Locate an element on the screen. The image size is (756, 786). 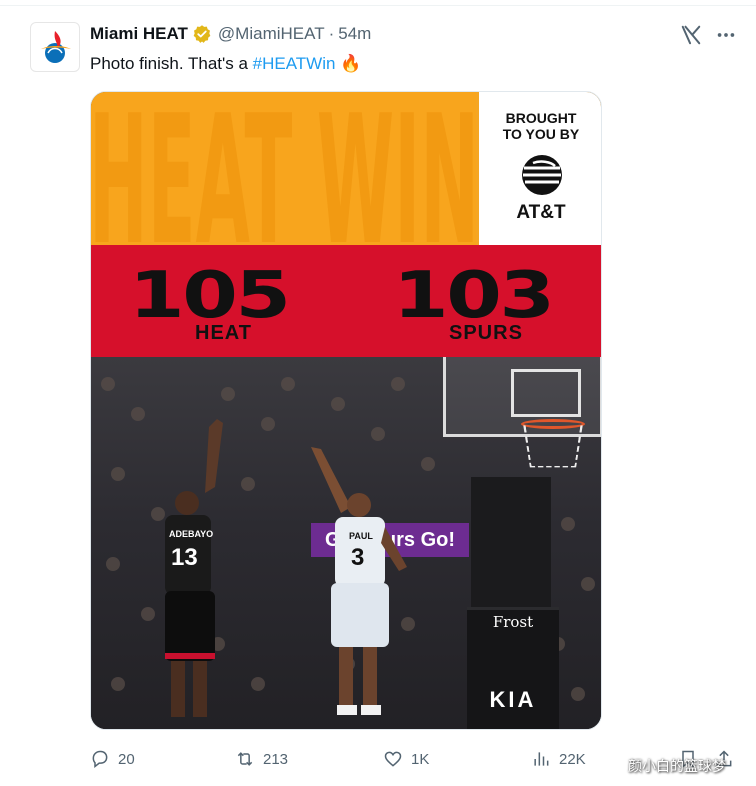
repost-icon is located at coordinates (245, 759).